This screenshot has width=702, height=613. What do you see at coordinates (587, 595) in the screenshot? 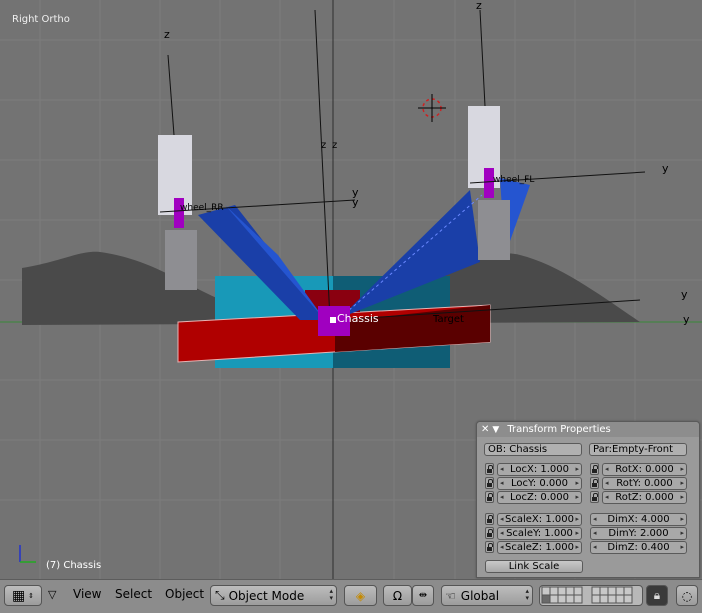
I see `layers-grid-icon` at bounding box center [587, 595].